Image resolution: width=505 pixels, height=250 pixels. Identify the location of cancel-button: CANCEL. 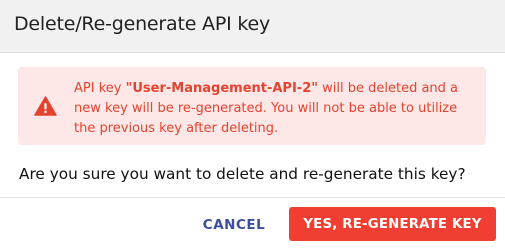
(234, 225).